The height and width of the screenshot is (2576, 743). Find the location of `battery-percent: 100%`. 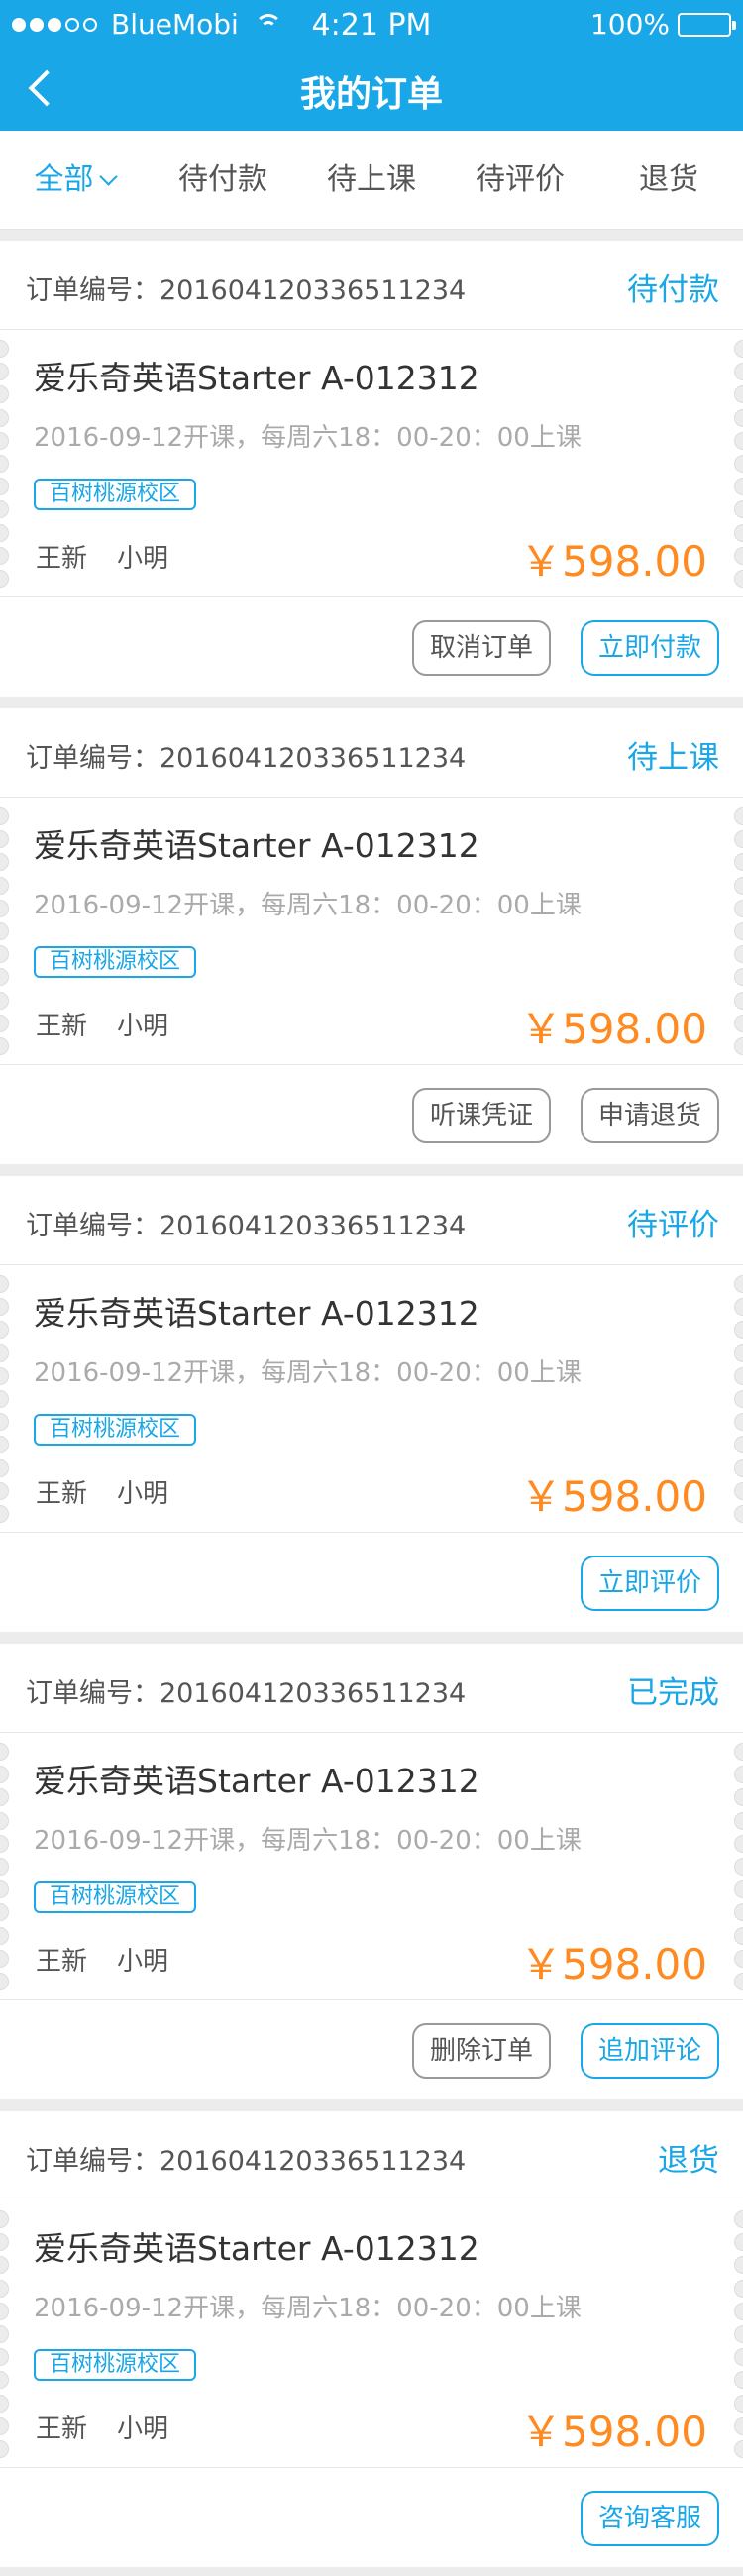

battery-percent: 100% is located at coordinates (630, 24).